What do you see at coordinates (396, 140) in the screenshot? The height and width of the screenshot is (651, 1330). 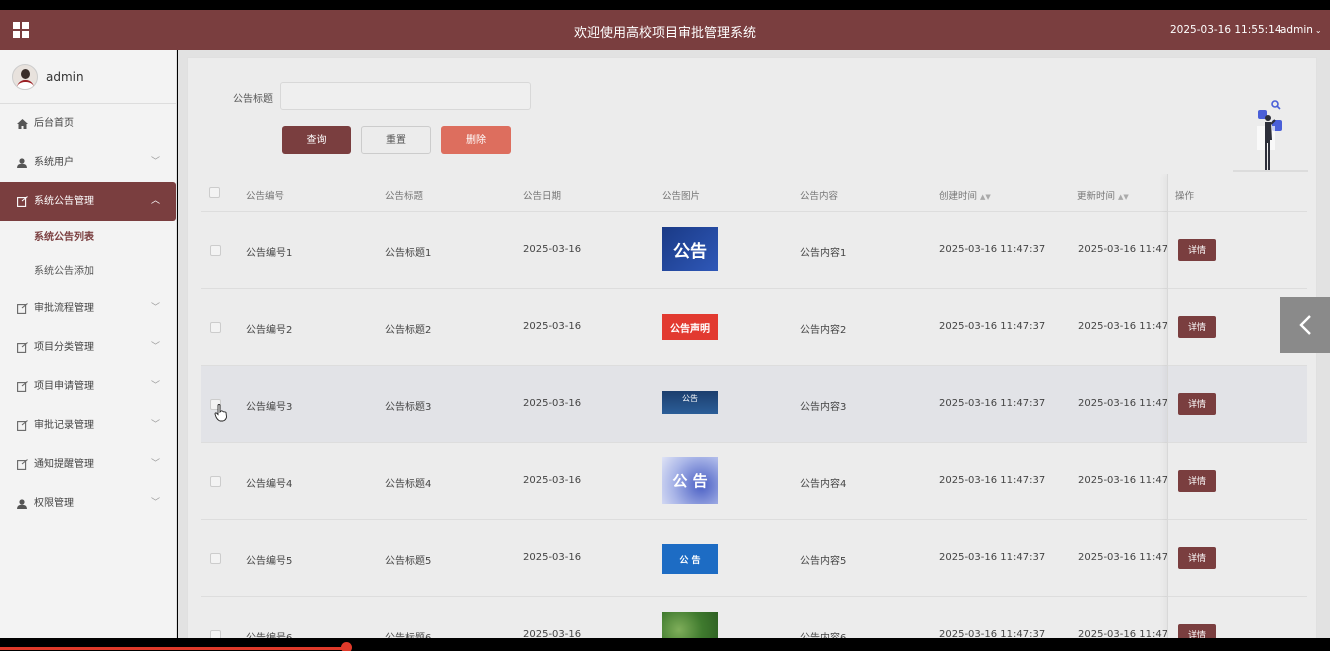 I see `reset-button: 重置` at bounding box center [396, 140].